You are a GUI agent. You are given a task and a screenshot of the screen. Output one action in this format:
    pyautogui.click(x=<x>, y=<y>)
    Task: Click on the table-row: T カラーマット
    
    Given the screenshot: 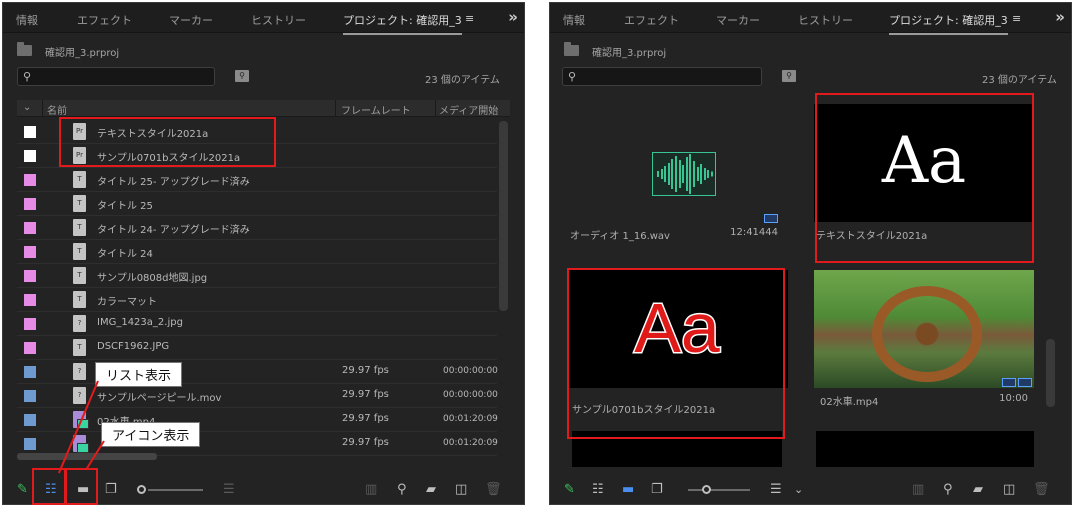 What is the action you would take?
    pyautogui.click(x=257, y=300)
    